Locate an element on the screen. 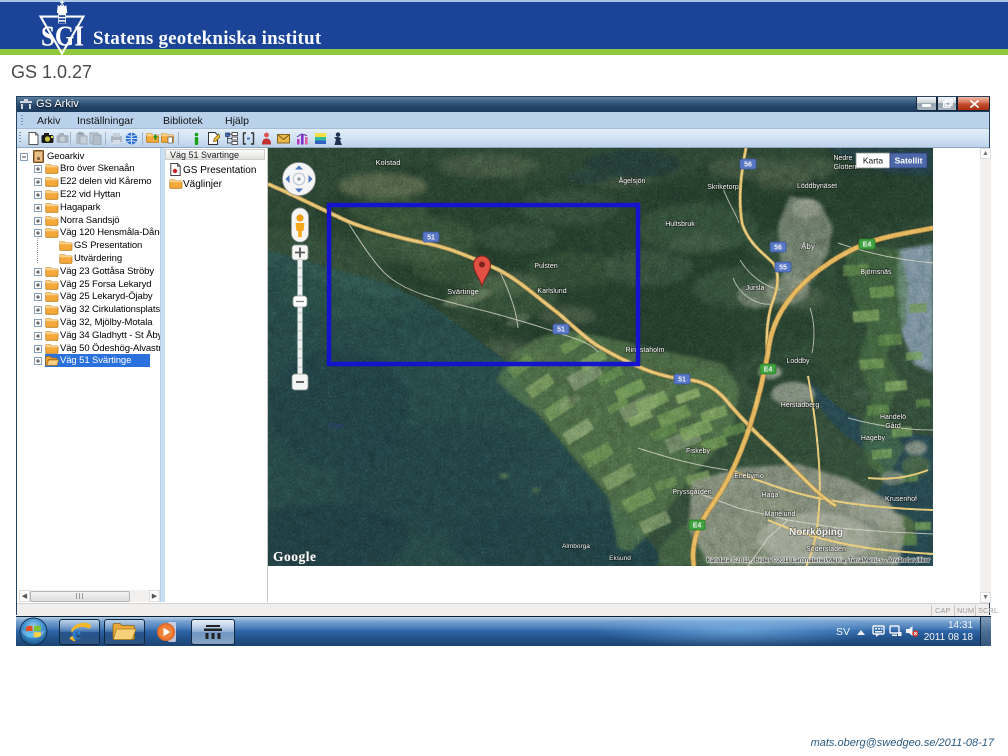 The height and width of the screenshot is (756, 1008). svg-text: Google is located at coordinates (295, 556).